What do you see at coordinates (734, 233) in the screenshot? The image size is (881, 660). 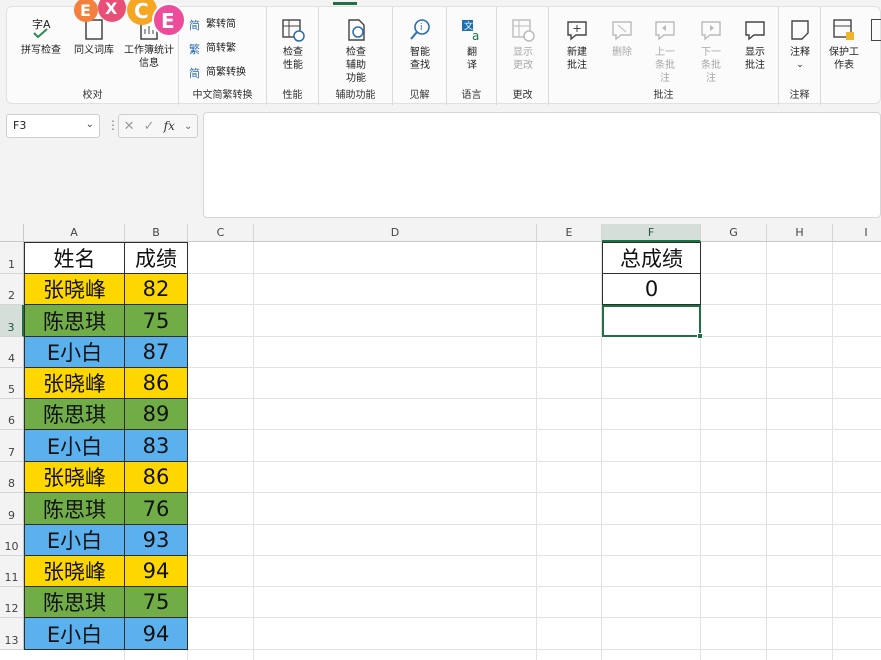 I see `column-header-G: G` at bounding box center [734, 233].